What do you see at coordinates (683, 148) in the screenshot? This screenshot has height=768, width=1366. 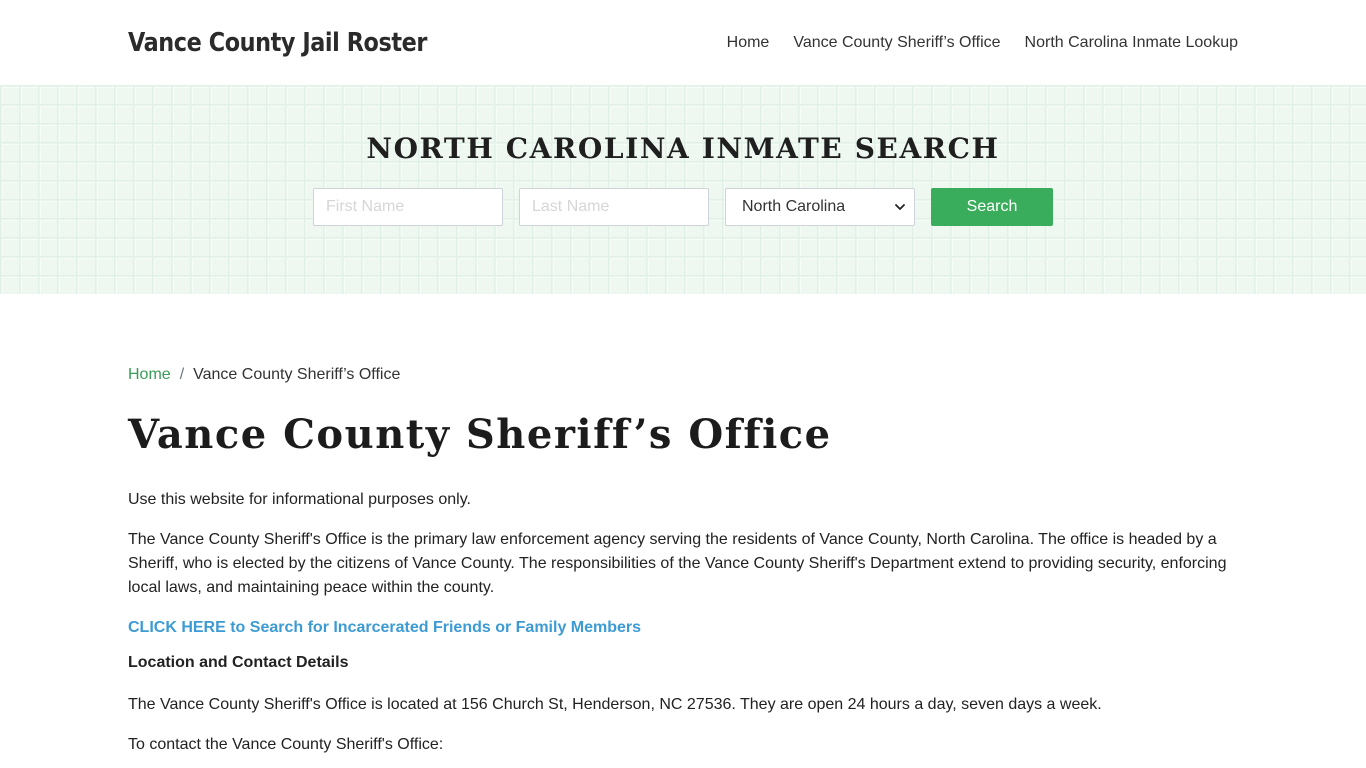 I see `hero-title: NORTH CAROLINA INMATE SEARCH` at bounding box center [683, 148].